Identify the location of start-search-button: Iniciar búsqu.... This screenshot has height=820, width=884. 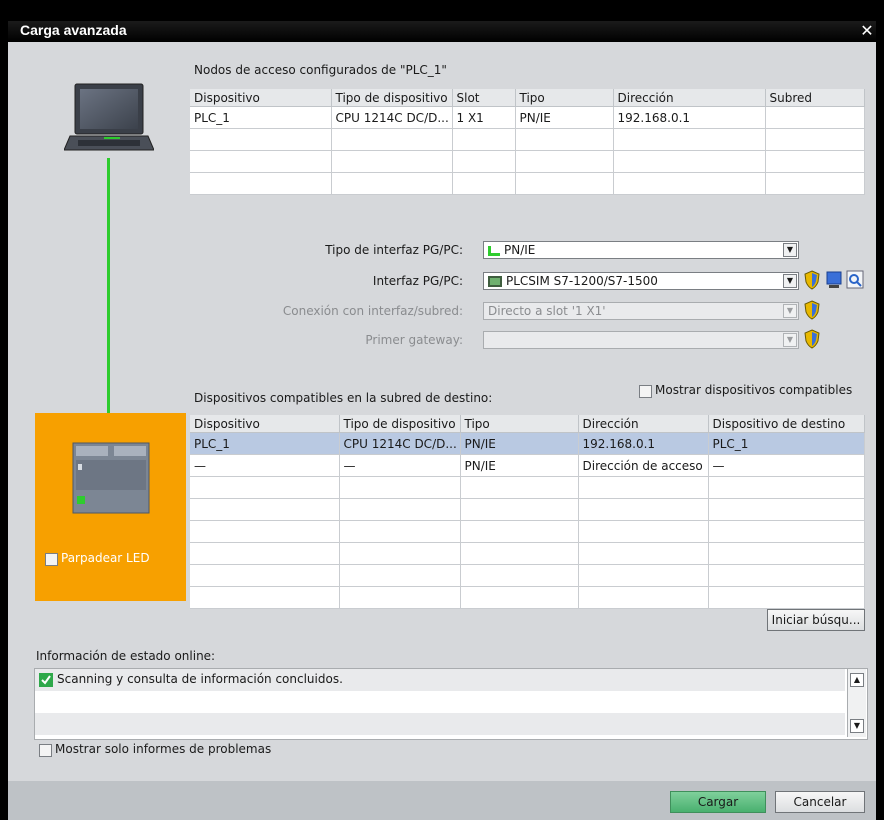
(816, 620).